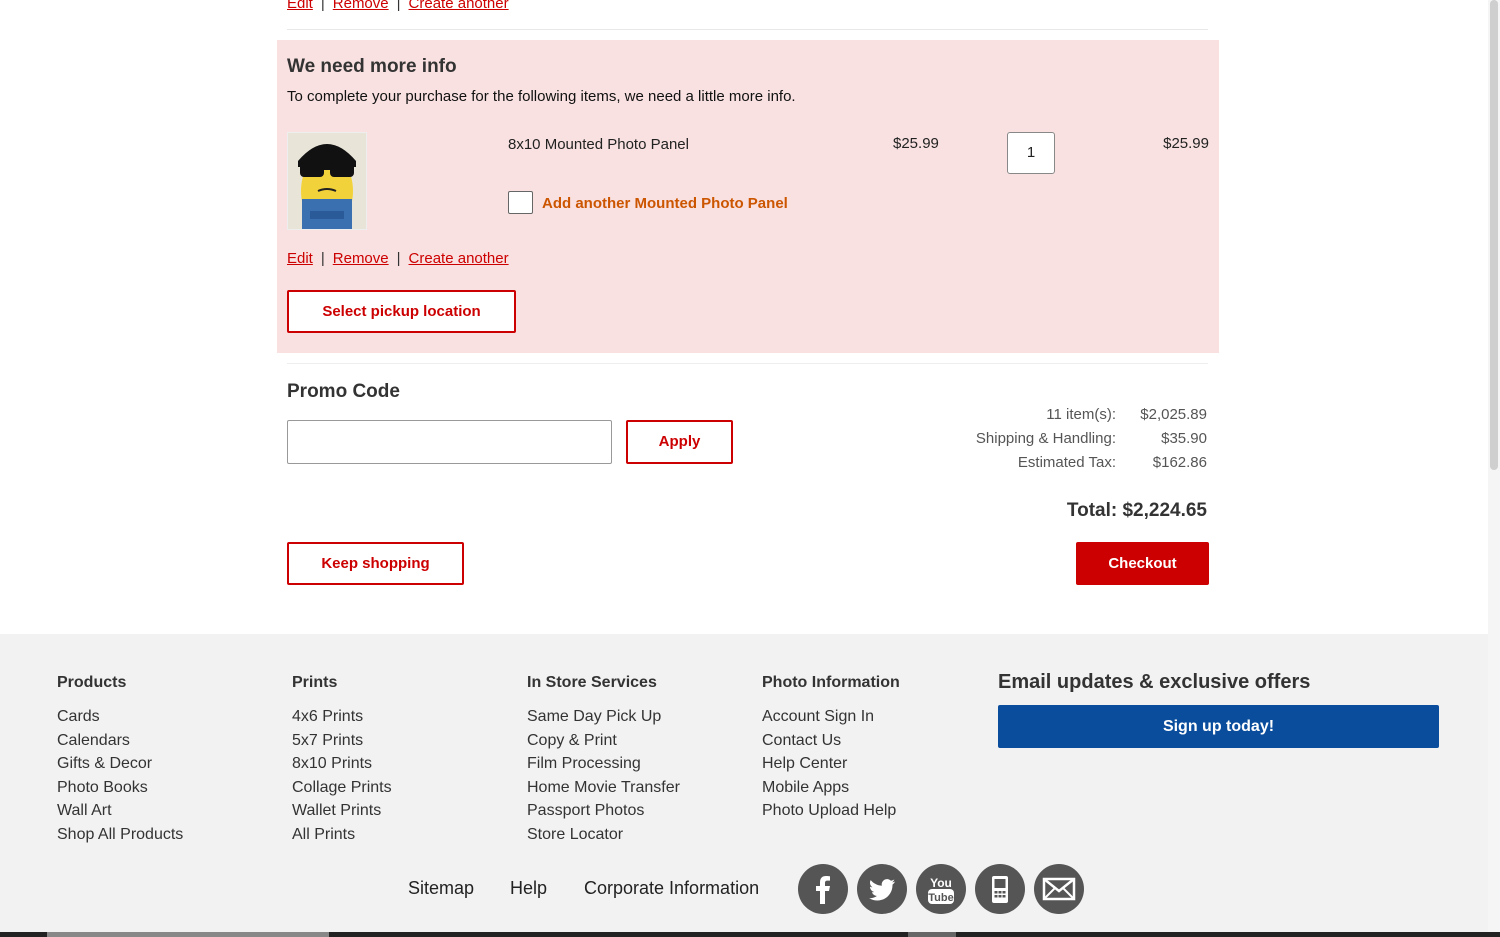  Describe the element at coordinates (831, 764) in the screenshot. I see `footer-link: Help Center` at that location.